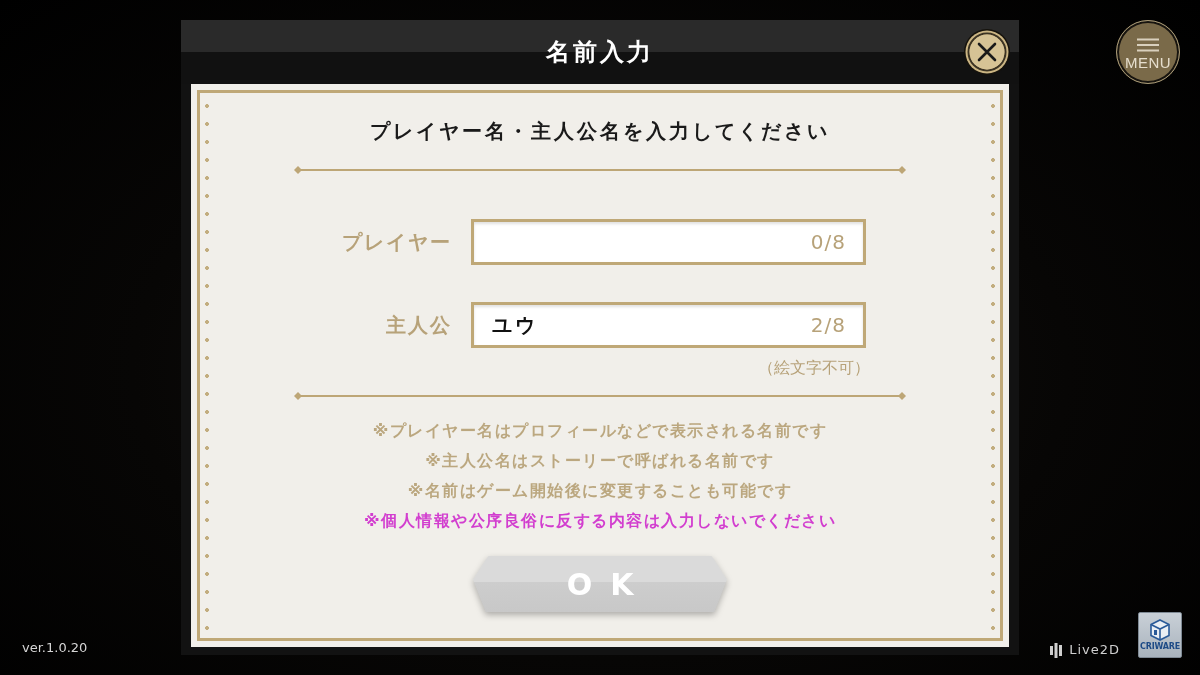  What do you see at coordinates (600, 131) in the screenshot?
I see `instruction-heading: プレイヤー名・主人公名を入力してください` at bounding box center [600, 131].